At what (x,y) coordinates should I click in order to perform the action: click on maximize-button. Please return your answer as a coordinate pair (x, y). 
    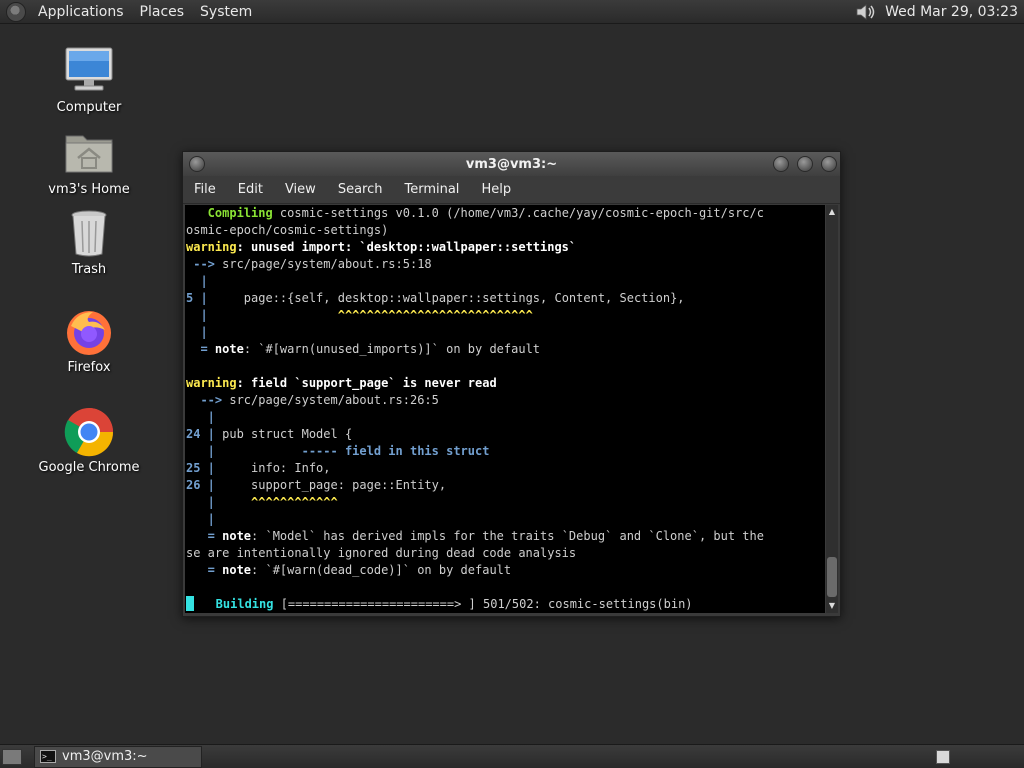
    Looking at the image, I should click on (805, 164).